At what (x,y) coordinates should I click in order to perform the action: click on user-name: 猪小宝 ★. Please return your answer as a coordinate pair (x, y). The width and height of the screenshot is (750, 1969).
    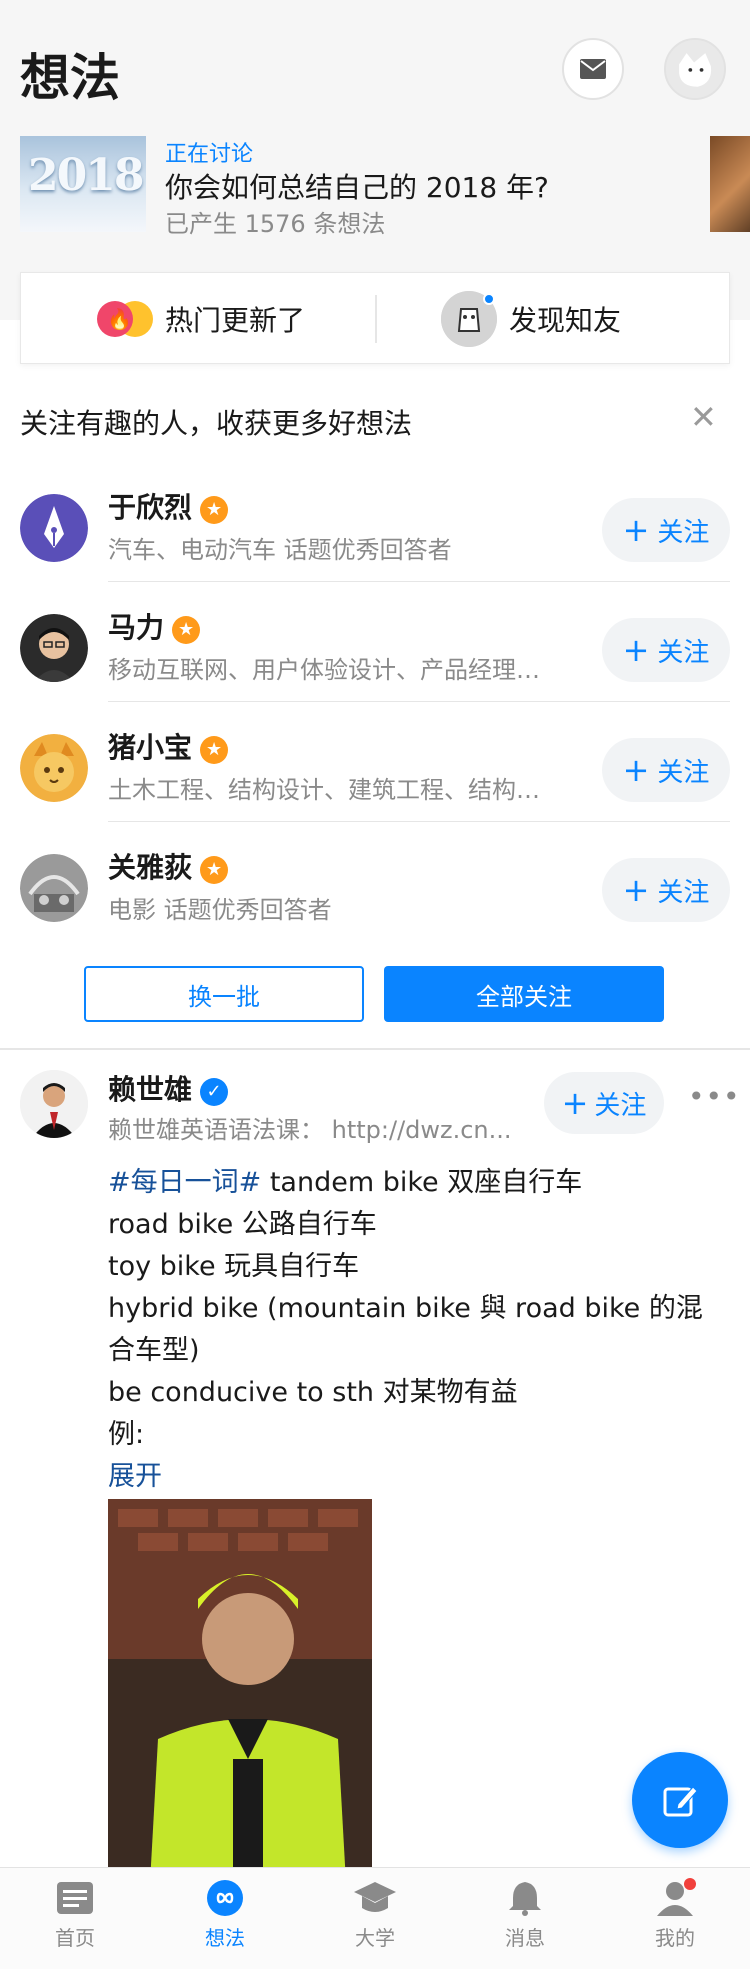
    Looking at the image, I should click on (168, 746).